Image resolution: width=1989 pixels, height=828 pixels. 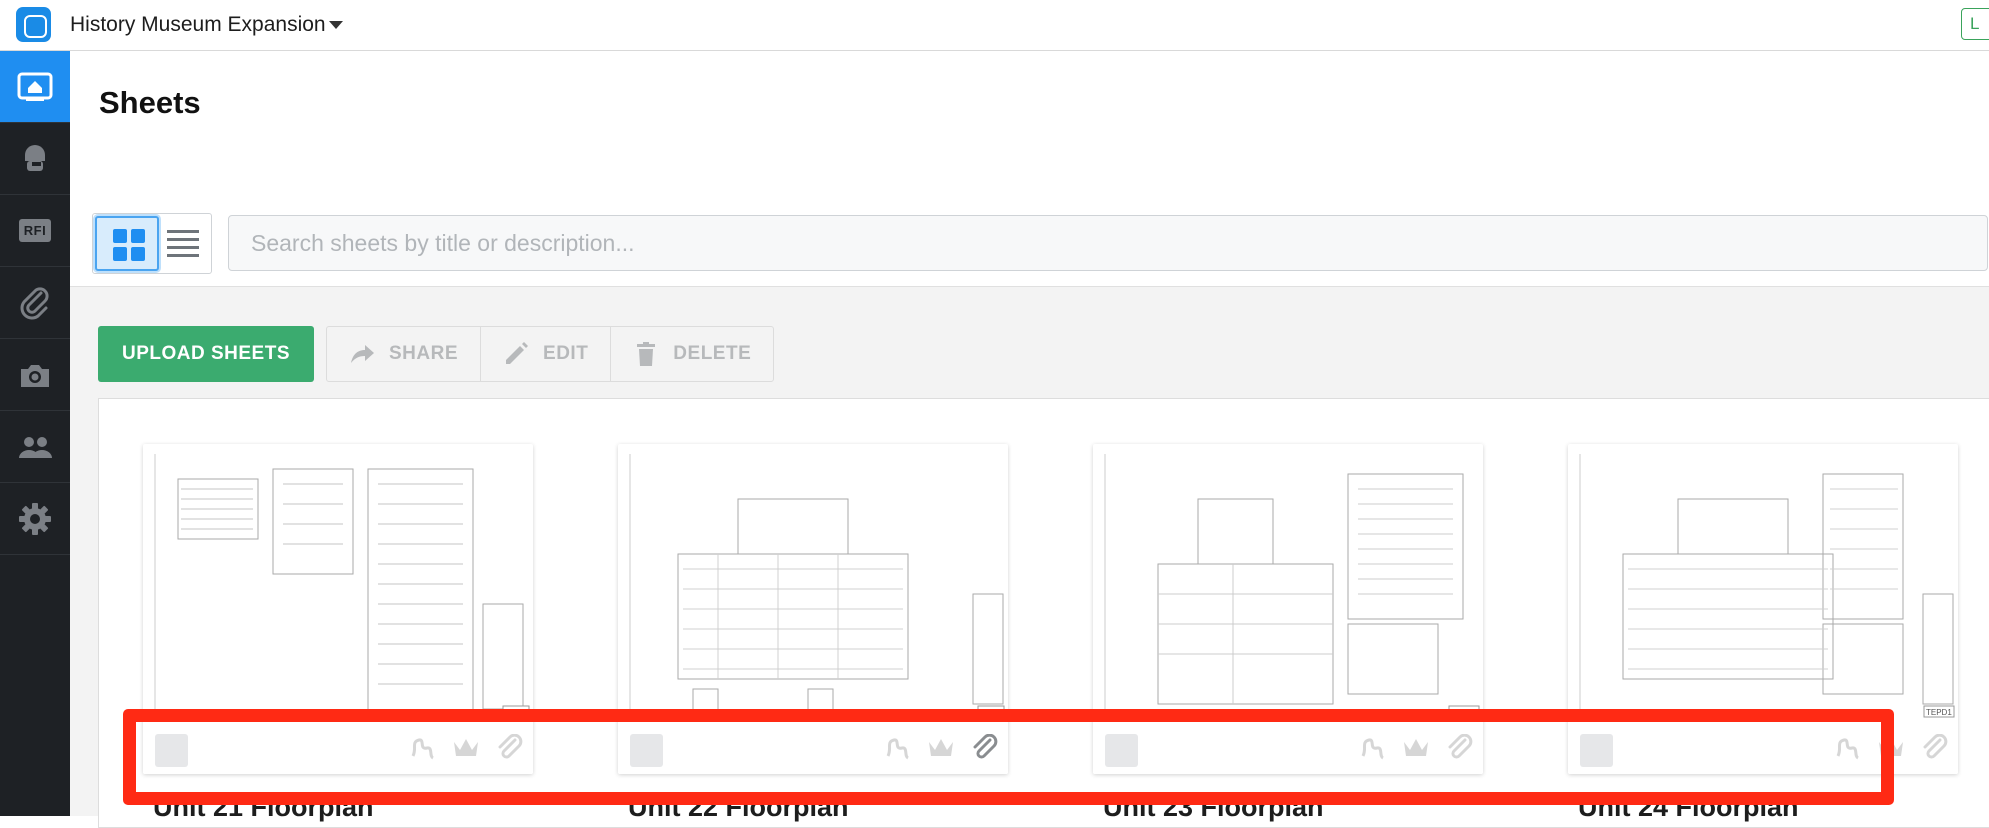 I want to click on project-title: History Museum Expansion, so click(x=198, y=25).